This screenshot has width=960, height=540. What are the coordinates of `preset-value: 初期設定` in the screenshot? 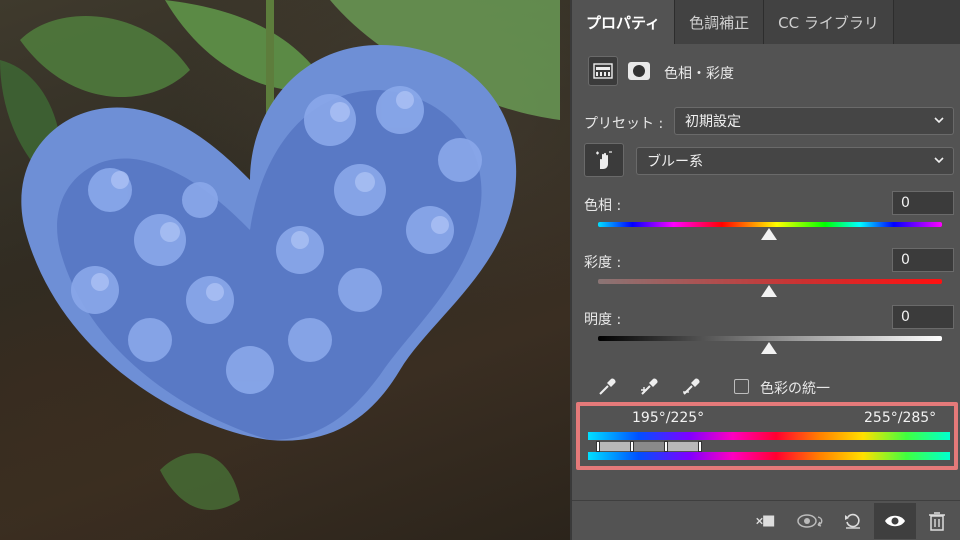 It's located at (713, 122).